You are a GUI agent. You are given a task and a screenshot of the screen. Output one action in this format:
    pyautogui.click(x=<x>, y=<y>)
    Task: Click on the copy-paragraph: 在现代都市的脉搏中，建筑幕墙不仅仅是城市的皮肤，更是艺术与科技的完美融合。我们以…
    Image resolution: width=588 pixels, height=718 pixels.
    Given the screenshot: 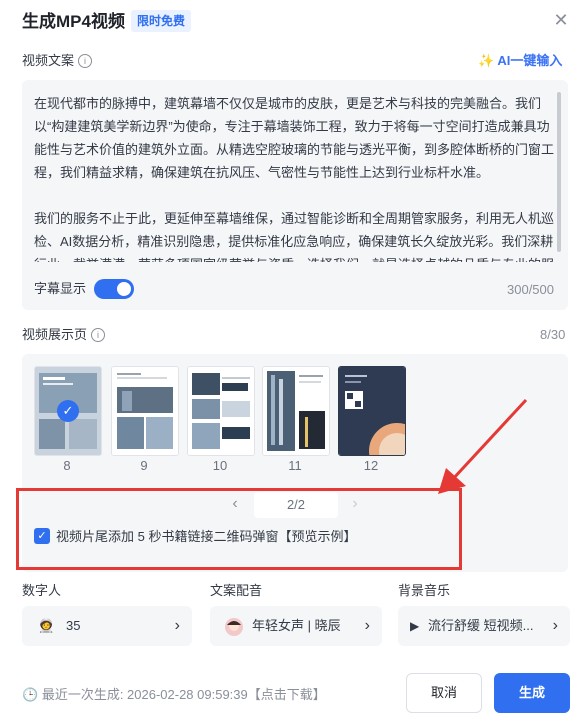 What is the action you would take?
    pyautogui.click(x=294, y=138)
    